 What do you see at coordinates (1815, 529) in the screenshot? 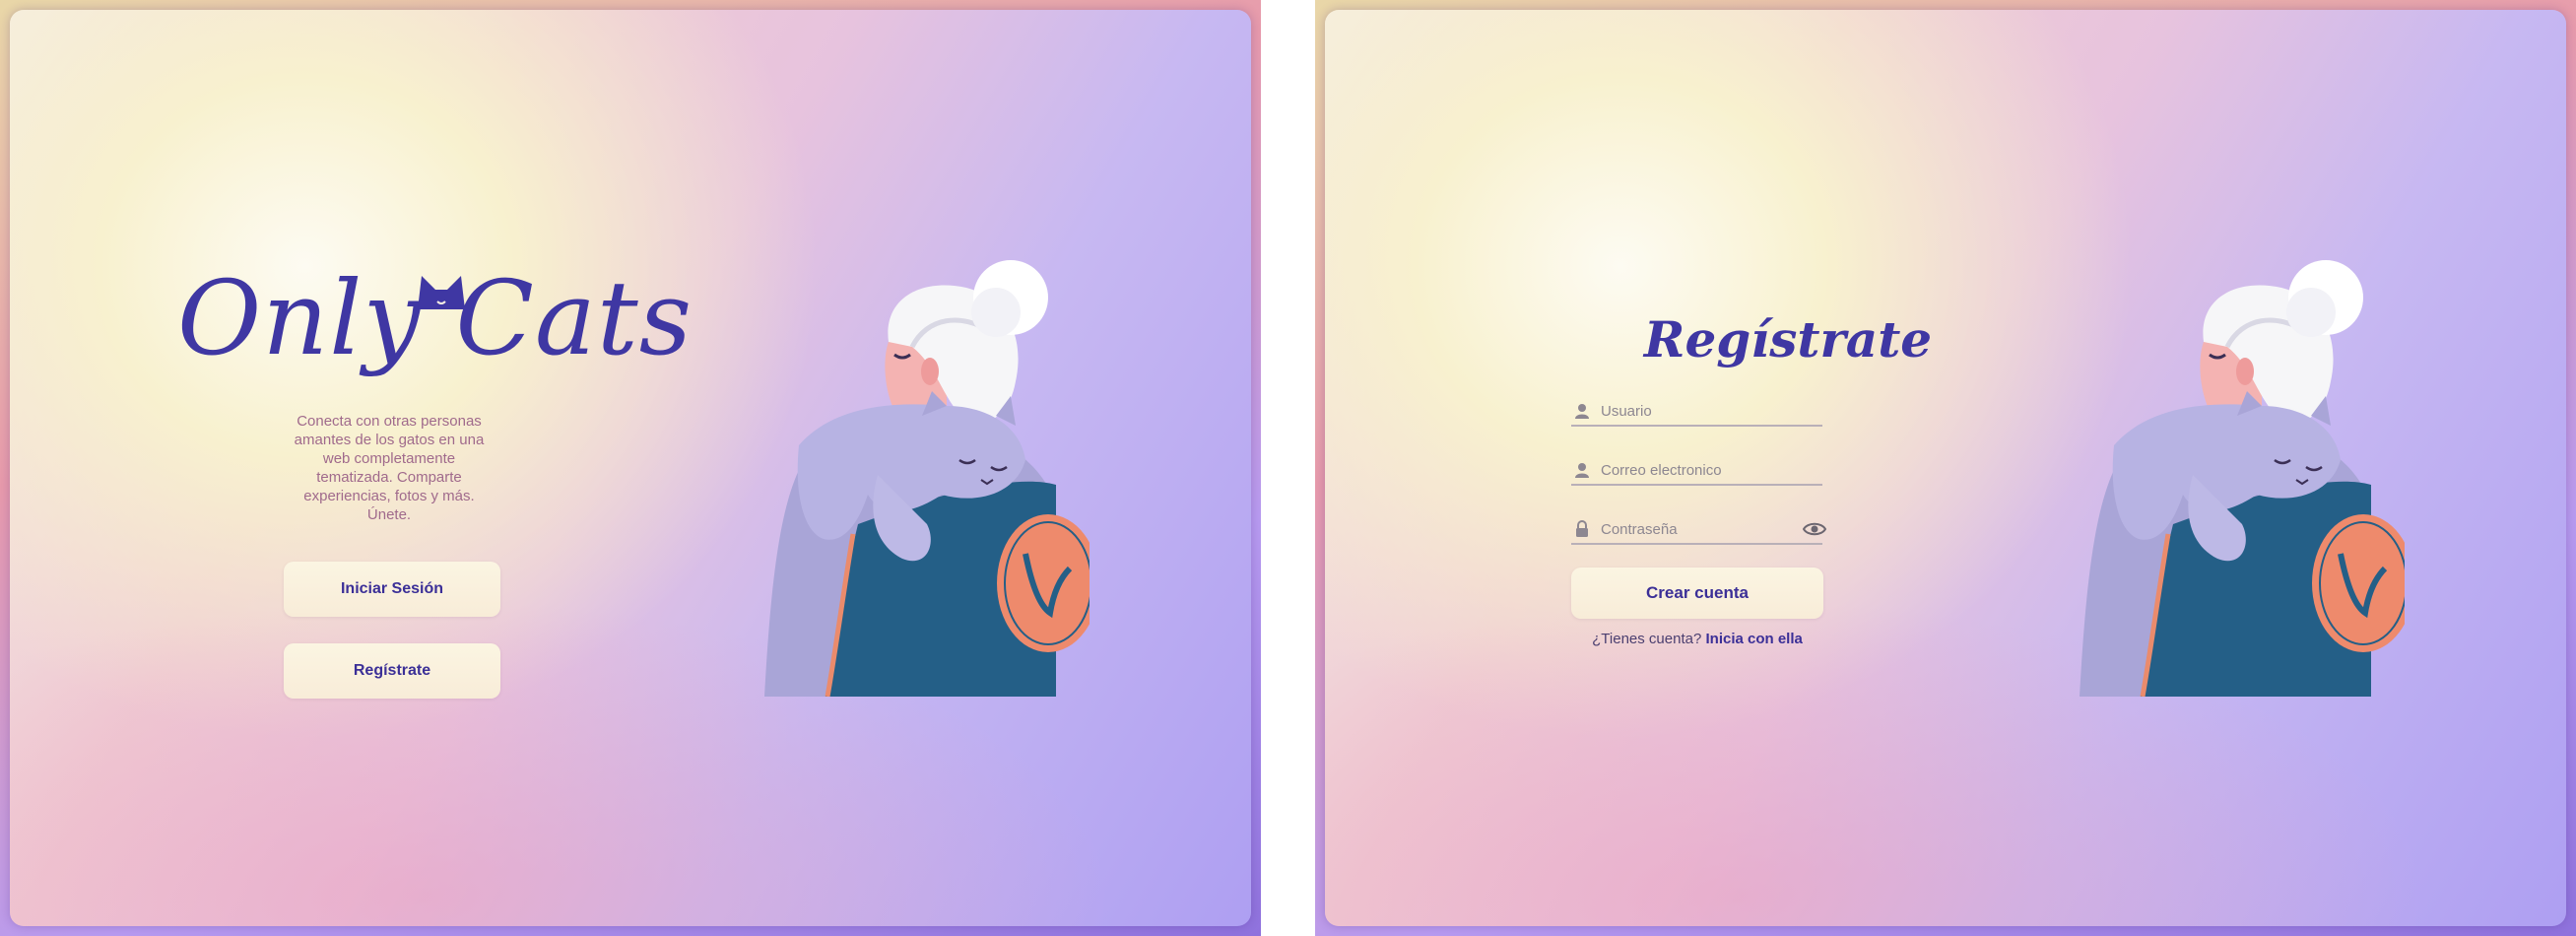
I see `eye-icon` at bounding box center [1815, 529].